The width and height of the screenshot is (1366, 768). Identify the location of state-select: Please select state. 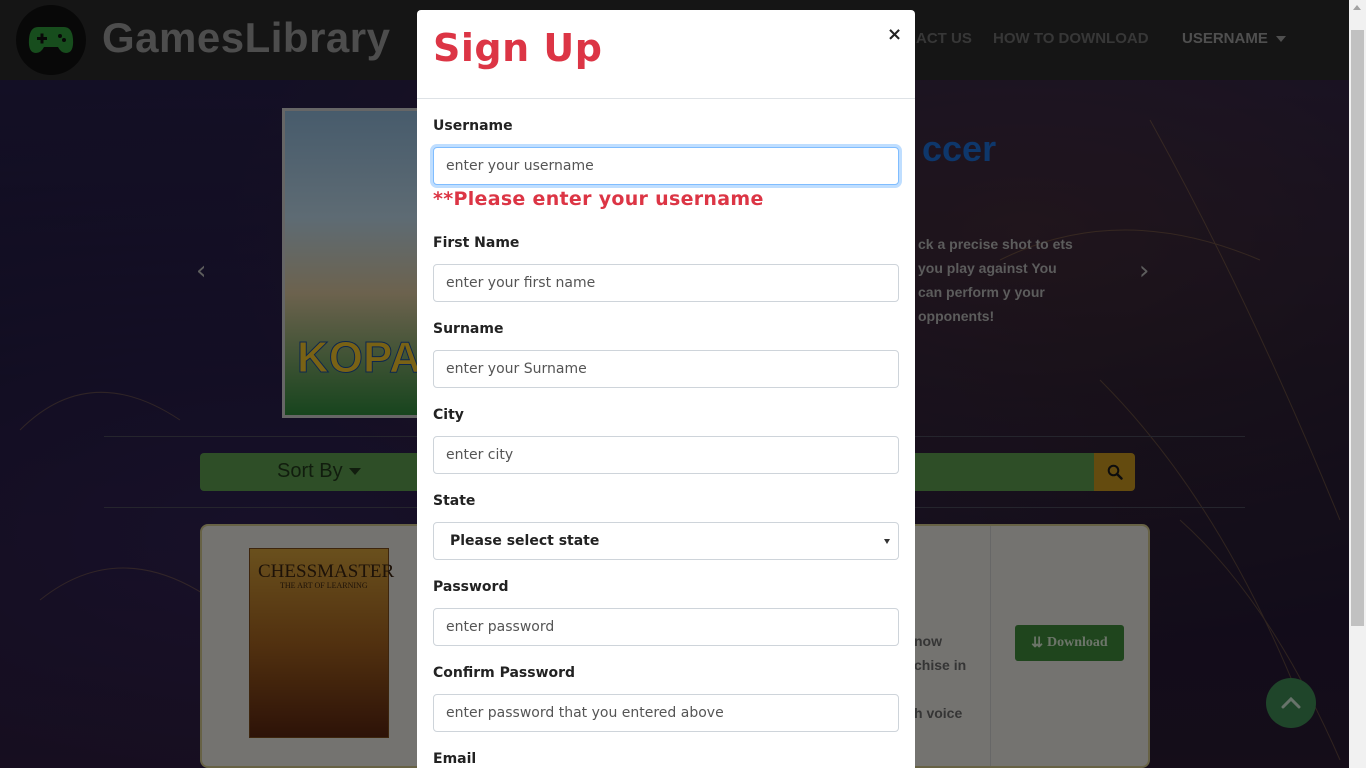
(666, 541).